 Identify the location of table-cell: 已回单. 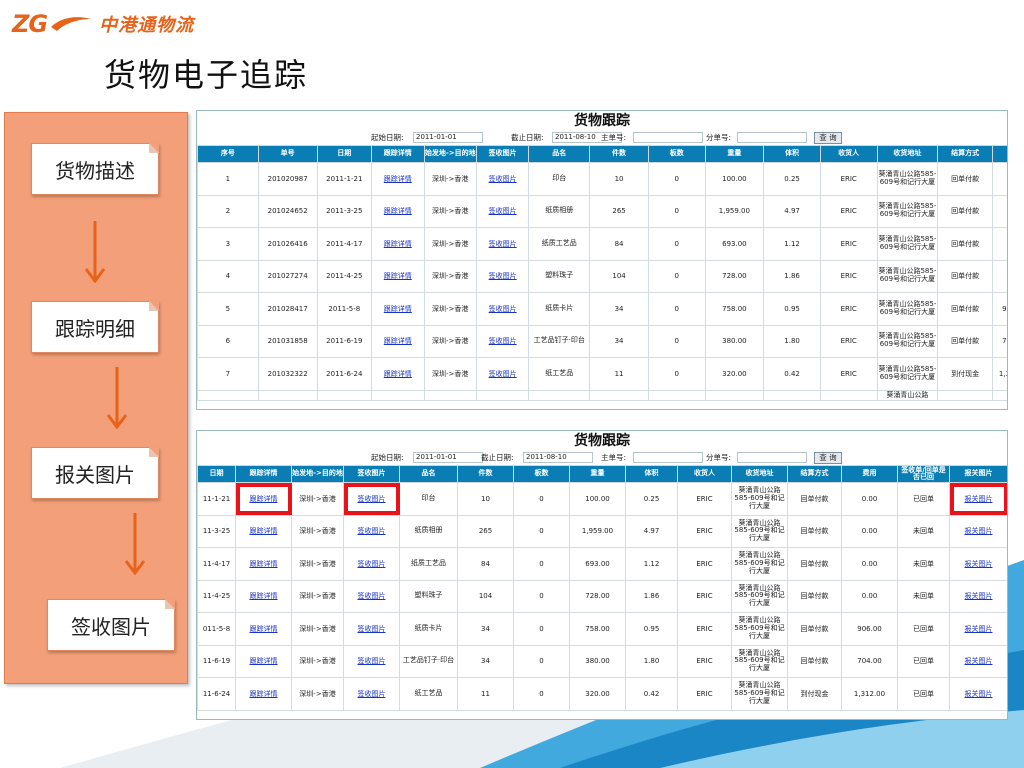
(923, 499).